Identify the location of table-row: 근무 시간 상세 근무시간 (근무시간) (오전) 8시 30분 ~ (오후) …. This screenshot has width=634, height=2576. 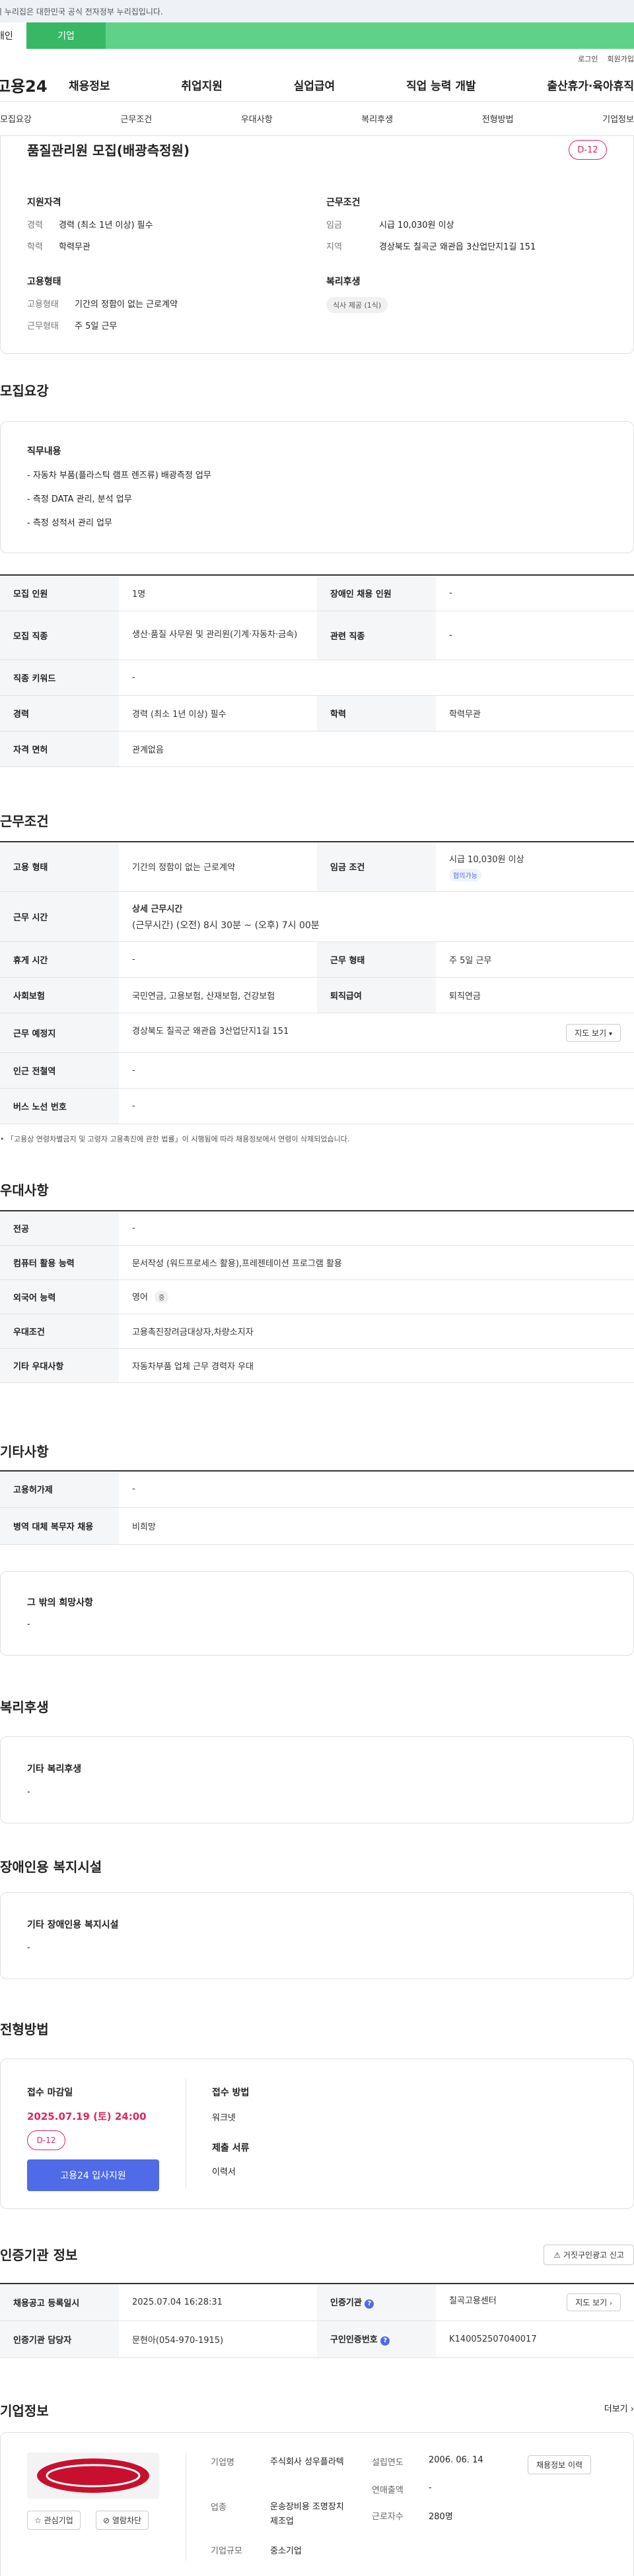
(317, 916).